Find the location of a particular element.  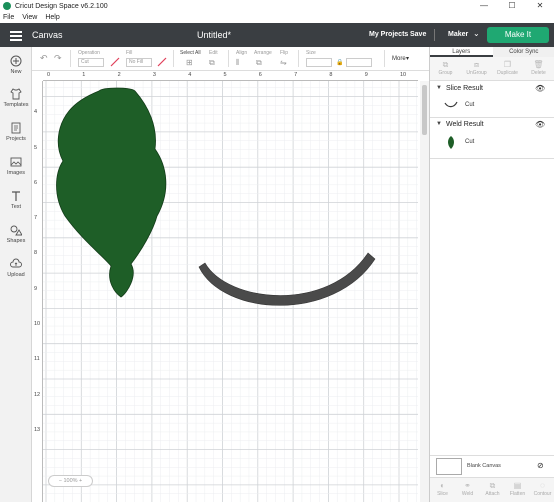

maximize-button: ☐ is located at coordinates (512, 6).